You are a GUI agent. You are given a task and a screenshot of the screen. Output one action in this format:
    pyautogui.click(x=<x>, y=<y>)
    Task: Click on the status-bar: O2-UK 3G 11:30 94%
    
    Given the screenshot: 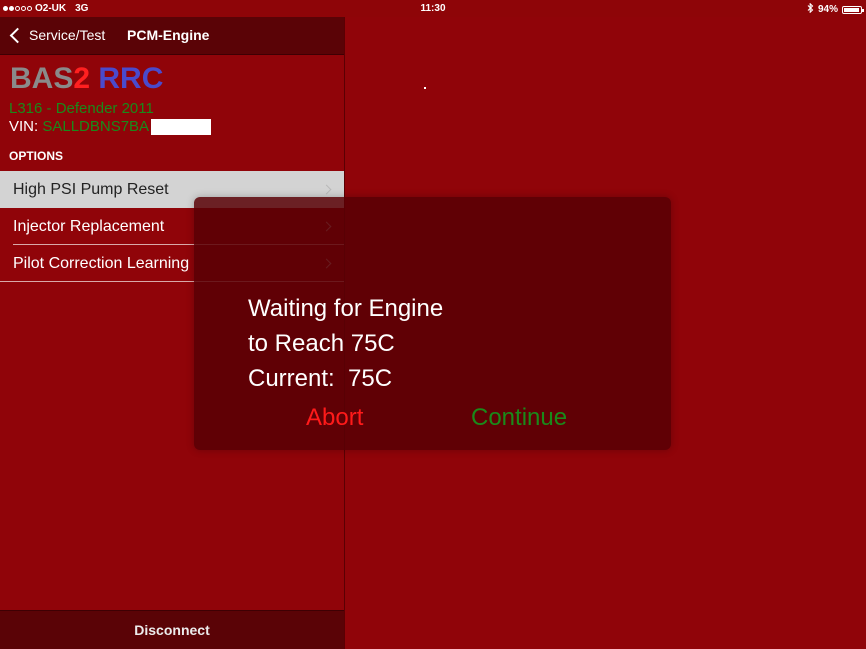 What is the action you would take?
    pyautogui.click(x=433, y=8)
    